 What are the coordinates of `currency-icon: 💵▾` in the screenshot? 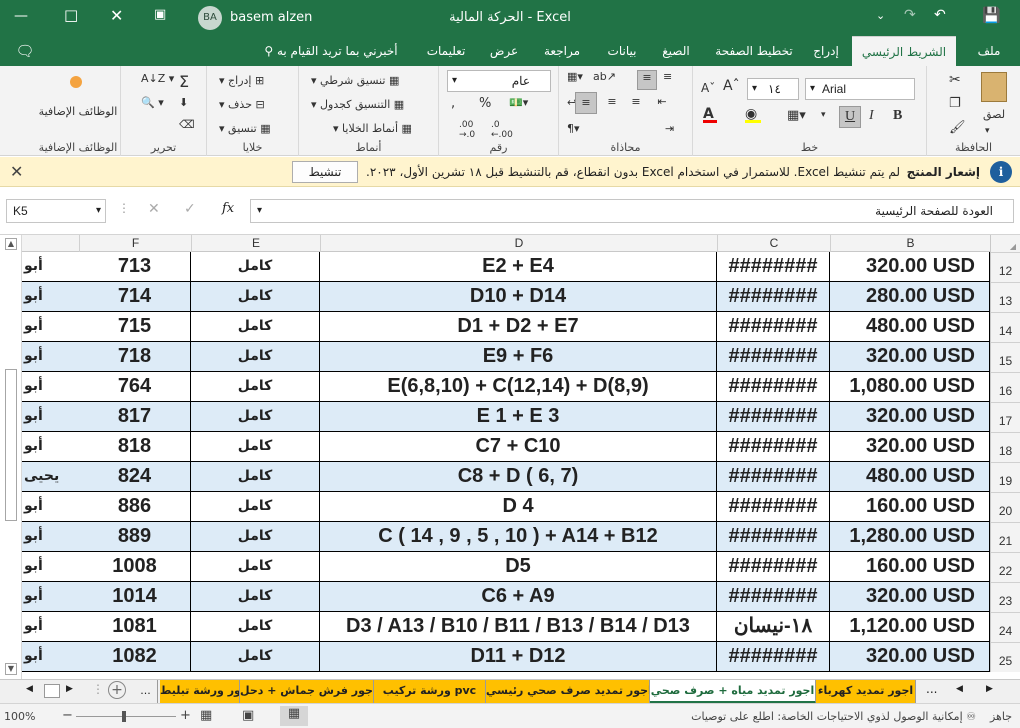 It's located at (518, 102).